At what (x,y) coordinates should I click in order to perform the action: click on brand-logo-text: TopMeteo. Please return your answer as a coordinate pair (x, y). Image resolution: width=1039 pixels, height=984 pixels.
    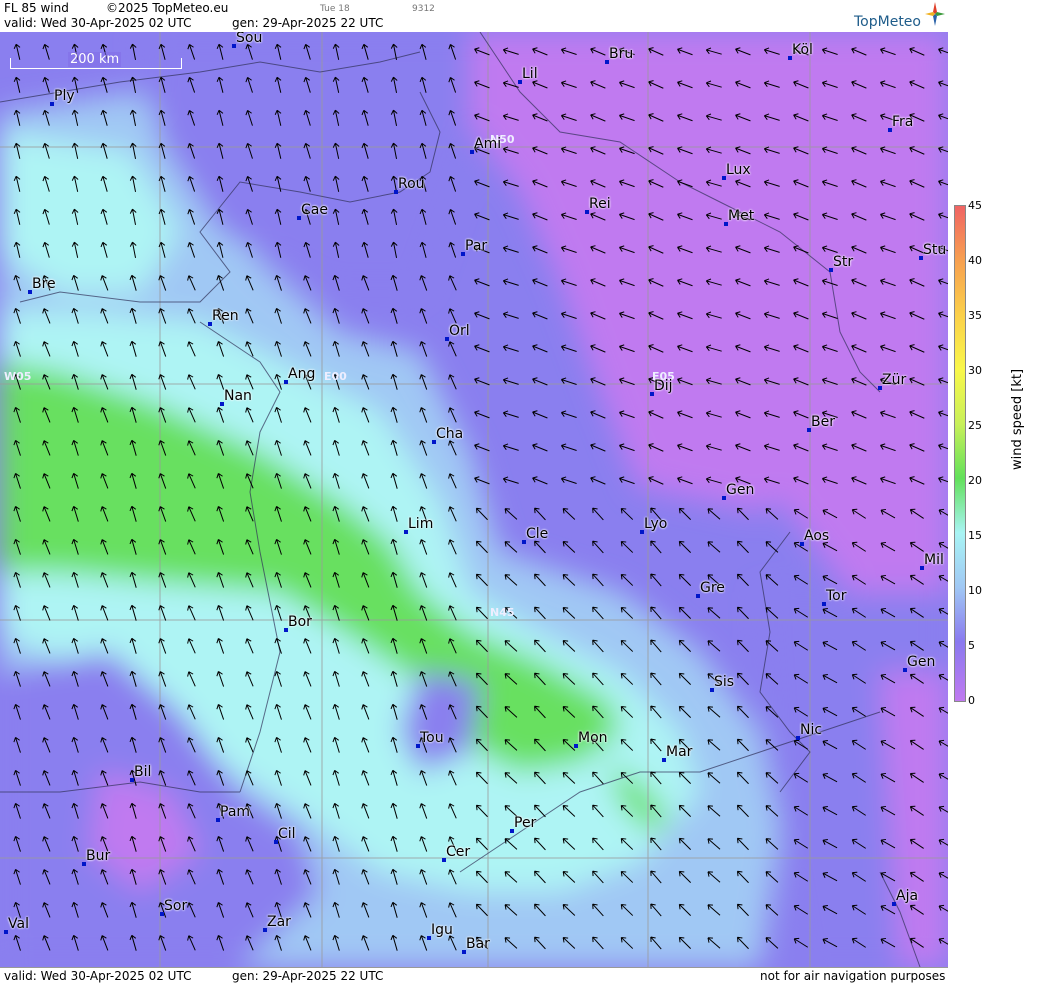
    Looking at the image, I should click on (887, 22).